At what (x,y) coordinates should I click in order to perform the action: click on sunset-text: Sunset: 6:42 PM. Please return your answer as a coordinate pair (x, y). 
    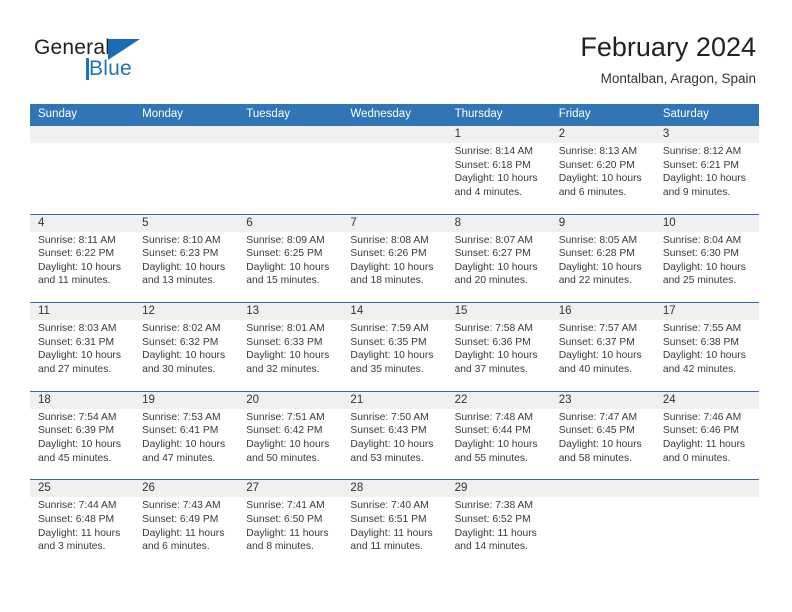
    Looking at the image, I should click on (284, 431).